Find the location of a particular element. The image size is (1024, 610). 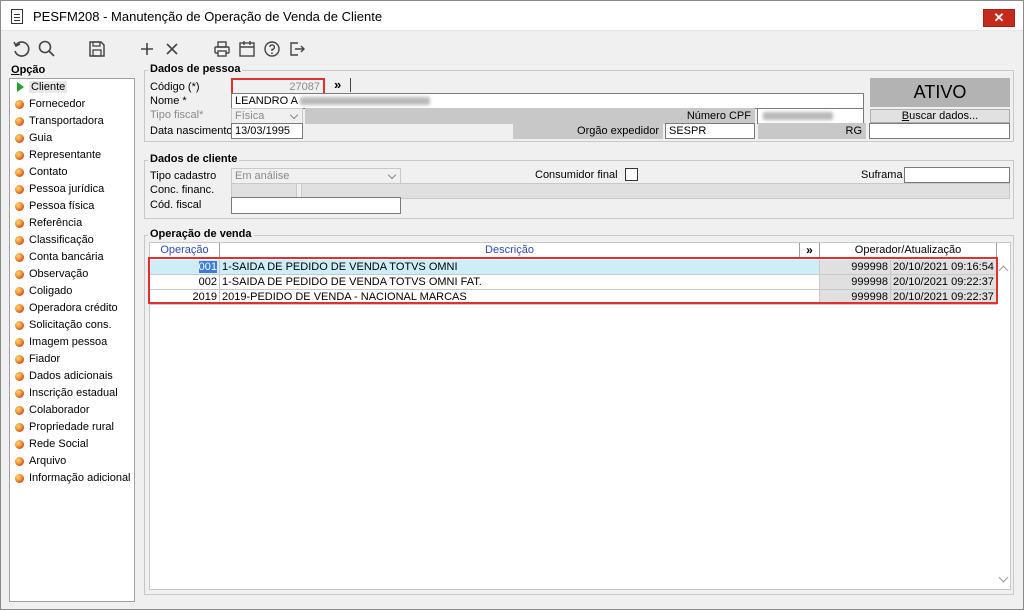

calendar-icon is located at coordinates (247, 49).